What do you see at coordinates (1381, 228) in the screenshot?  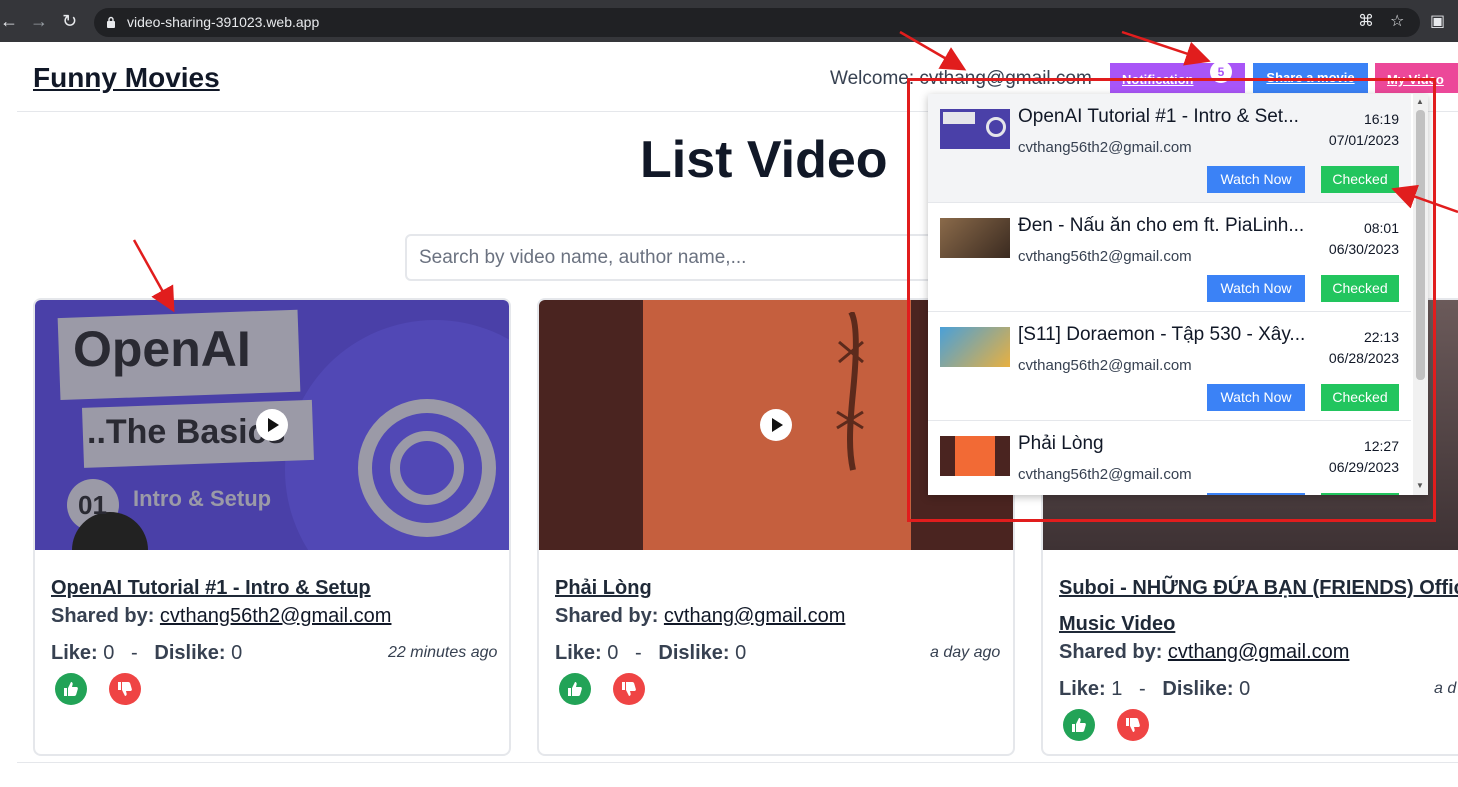 I see `notification-time: 08:01` at bounding box center [1381, 228].